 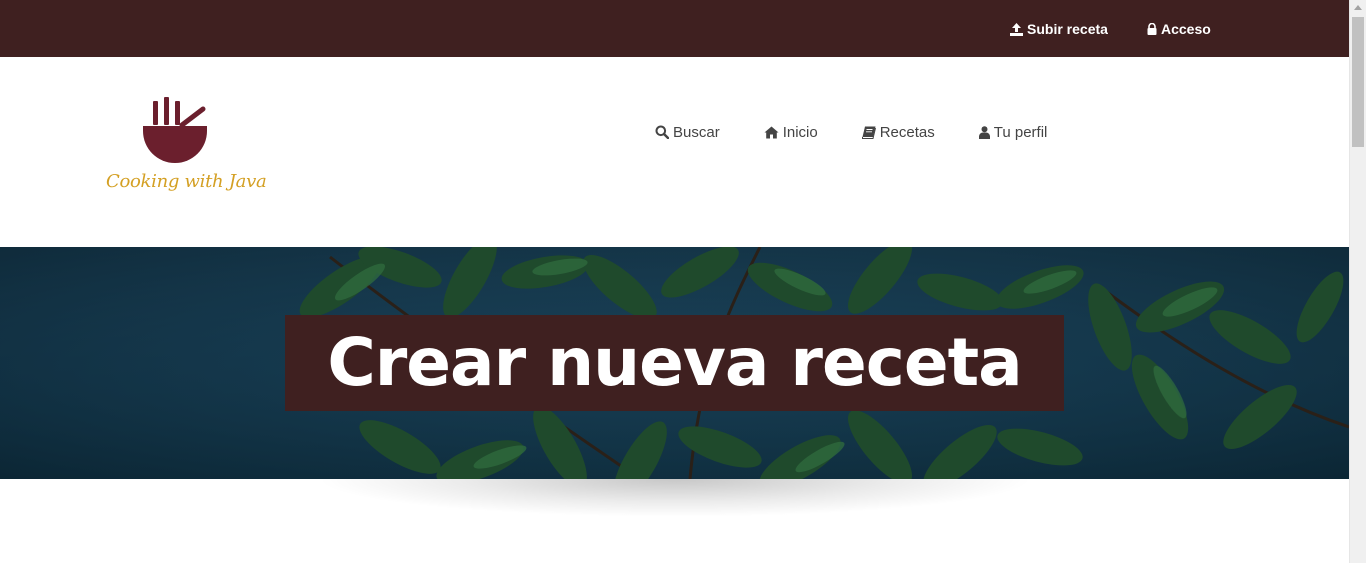 What do you see at coordinates (175, 132) in the screenshot?
I see `bowl-icon` at bounding box center [175, 132].